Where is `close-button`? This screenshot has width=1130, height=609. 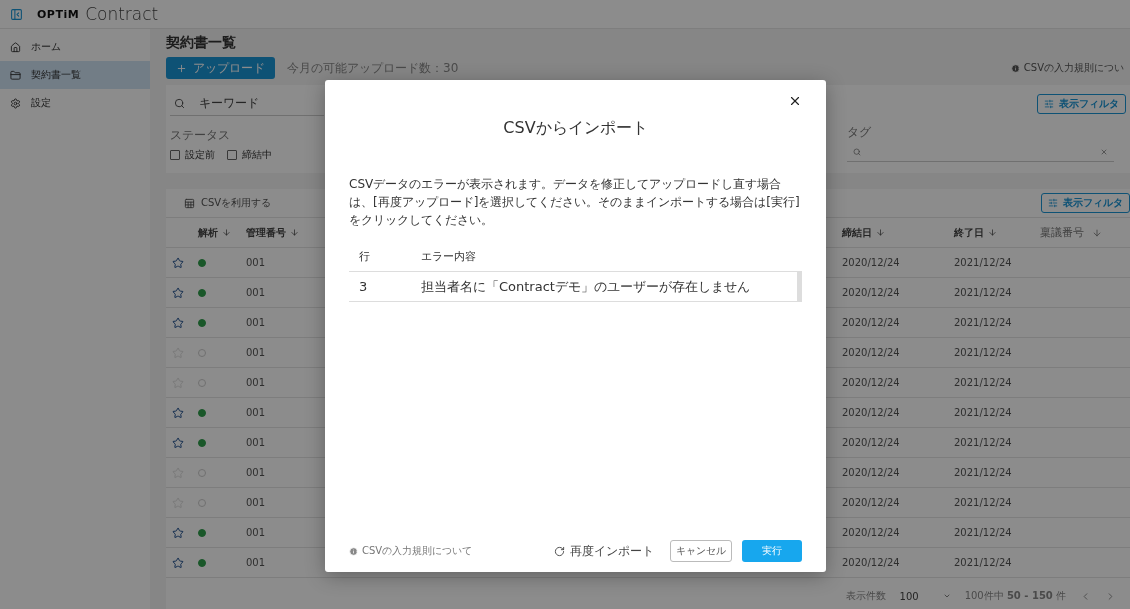
close-button is located at coordinates (795, 101).